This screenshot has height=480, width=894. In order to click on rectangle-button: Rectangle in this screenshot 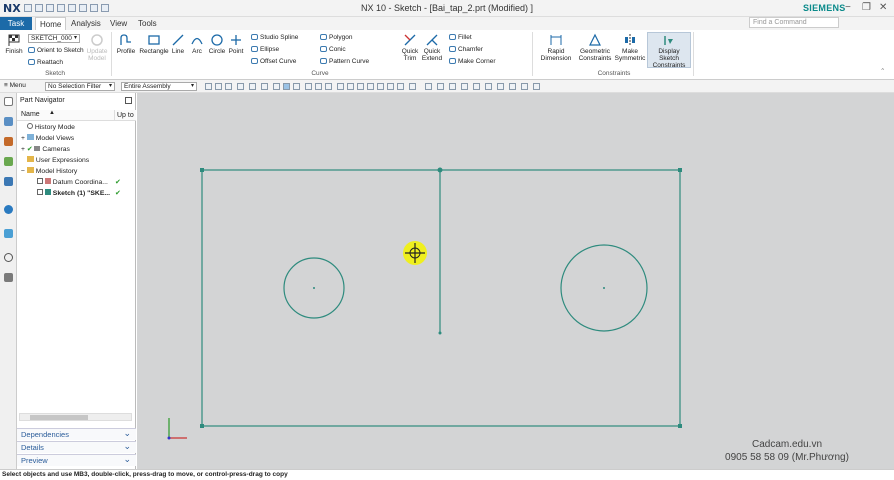, I will do `click(154, 44)`.